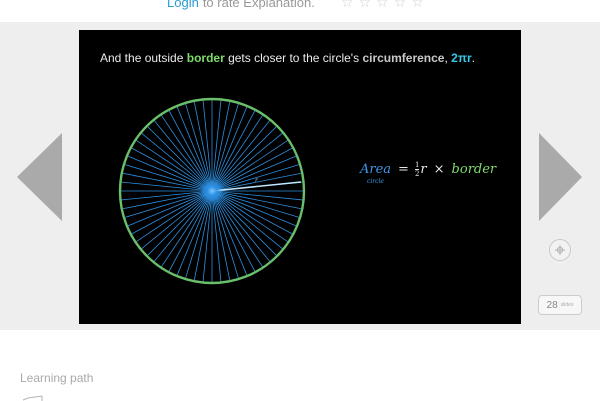 Image resolution: width=600 pixels, height=401 pixels. What do you see at coordinates (474, 169) in the screenshot?
I see `formula-border: border` at bounding box center [474, 169].